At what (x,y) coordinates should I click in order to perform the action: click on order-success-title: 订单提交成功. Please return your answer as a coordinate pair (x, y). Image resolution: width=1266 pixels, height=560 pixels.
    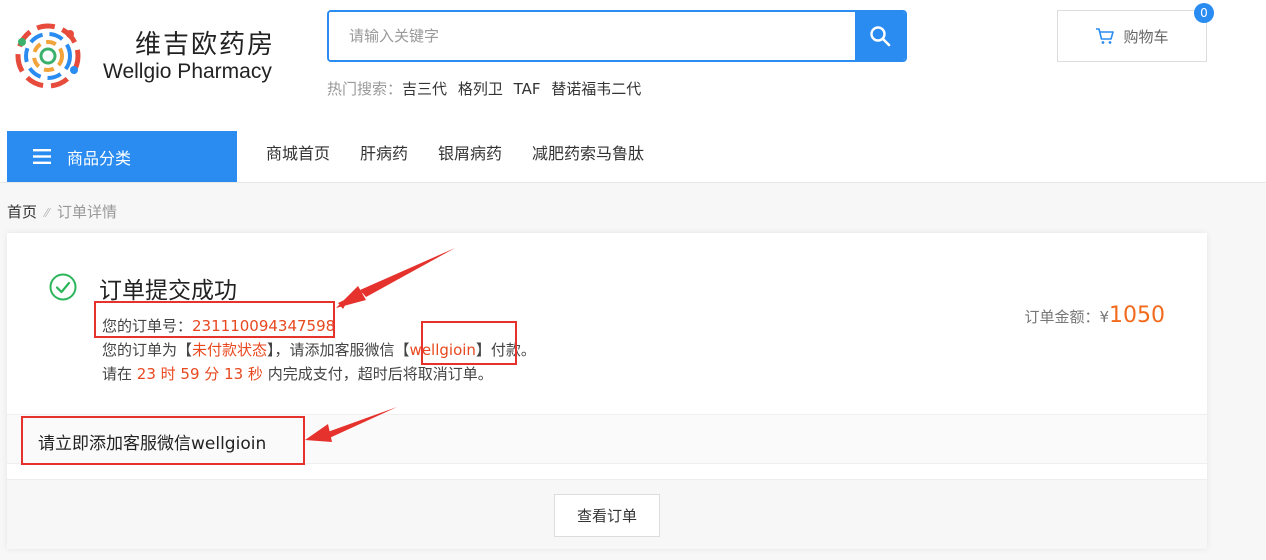
    Looking at the image, I should click on (168, 291).